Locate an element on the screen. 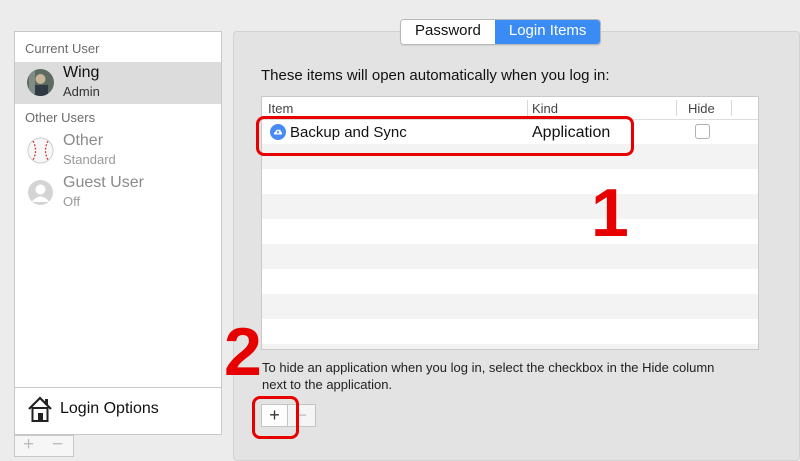 The image size is (800, 461). column-header-kind: Kind is located at coordinates (545, 108).